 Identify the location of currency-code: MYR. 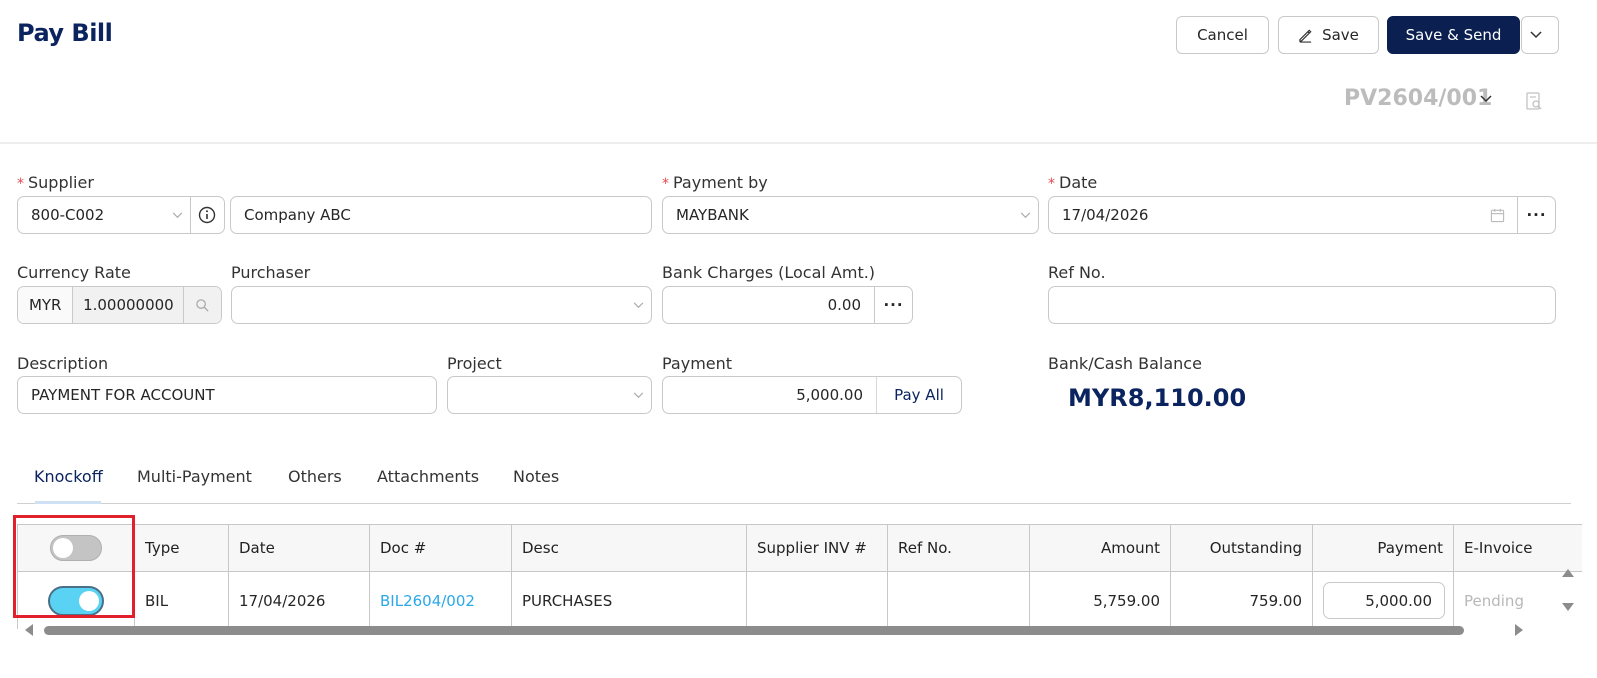
(45, 305).